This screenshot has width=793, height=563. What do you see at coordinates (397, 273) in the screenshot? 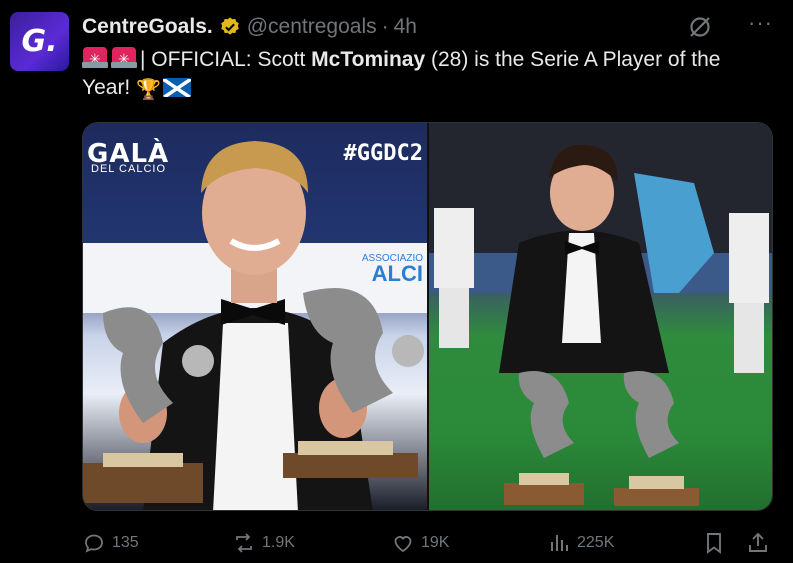
I see `sponsor-text: ALCI` at bounding box center [397, 273].